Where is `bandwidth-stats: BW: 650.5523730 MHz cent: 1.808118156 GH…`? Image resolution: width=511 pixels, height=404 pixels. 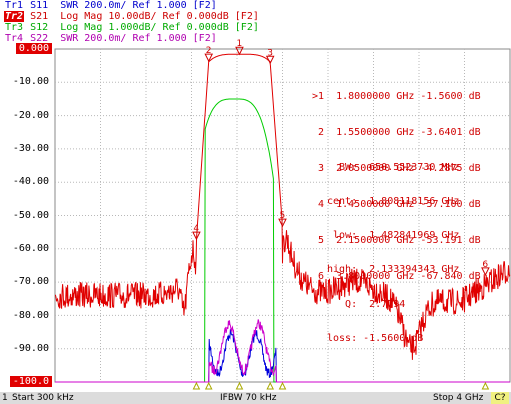 bandwidth-stats: BW: 650.5523730 MHz cent: 1.808118156 GH… is located at coordinates (393, 247).